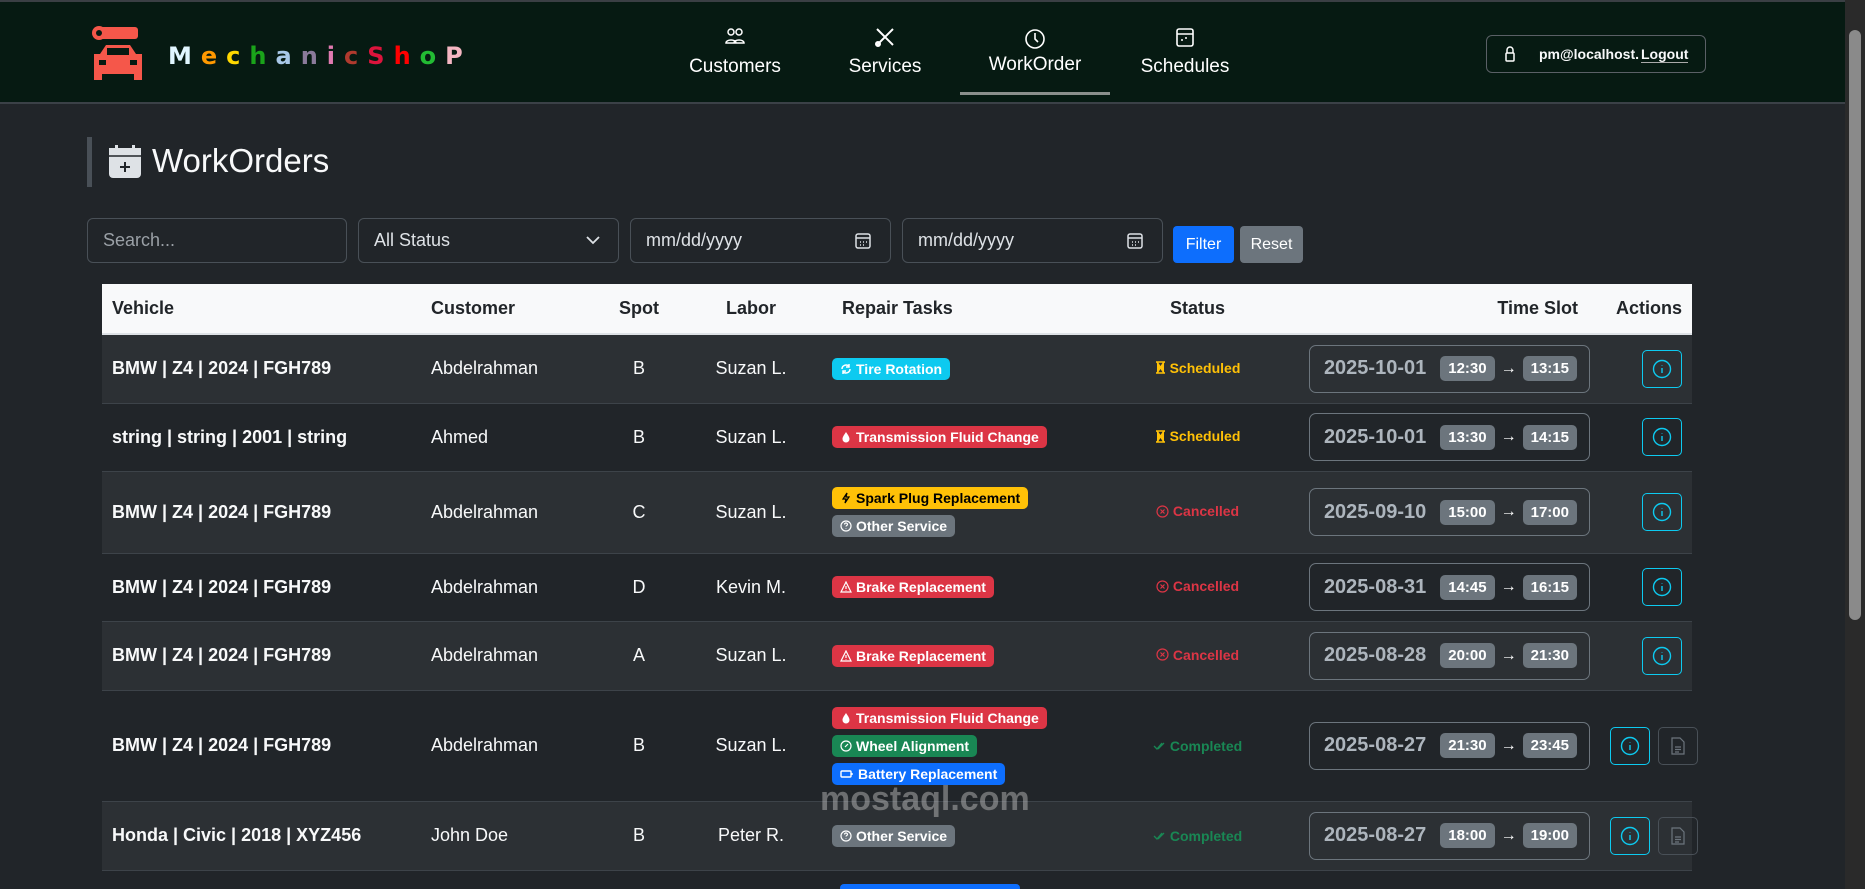  I want to click on time-slot-cell: 2025-10-01 13:30 → 14:15, so click(1442, 437).